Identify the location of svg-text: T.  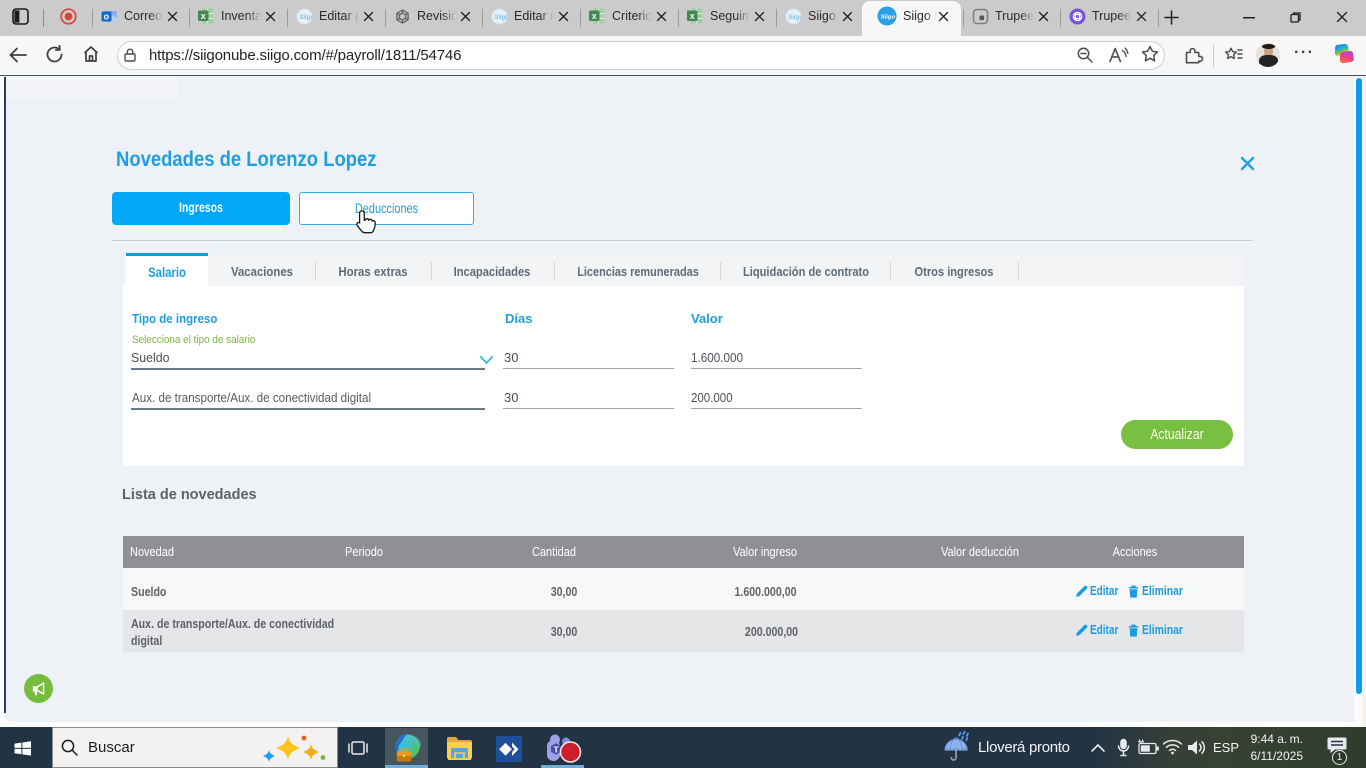
(557, 750).